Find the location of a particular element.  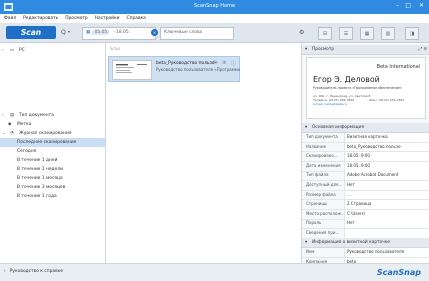

maximize-button: □ is located at coordinates (408, 6).